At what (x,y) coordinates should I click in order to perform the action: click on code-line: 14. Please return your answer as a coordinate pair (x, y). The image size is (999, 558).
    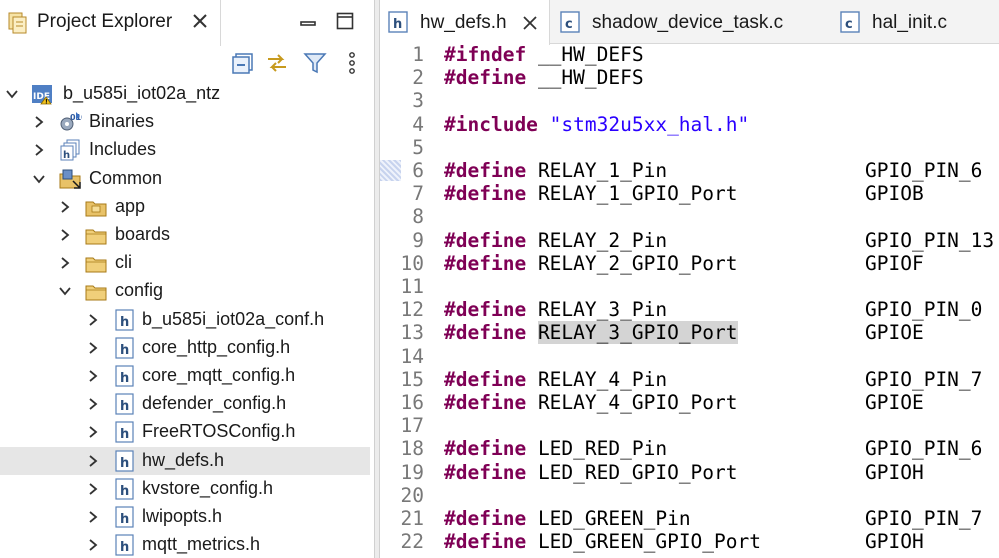
    Looking at the image, I should click on (689, 356).